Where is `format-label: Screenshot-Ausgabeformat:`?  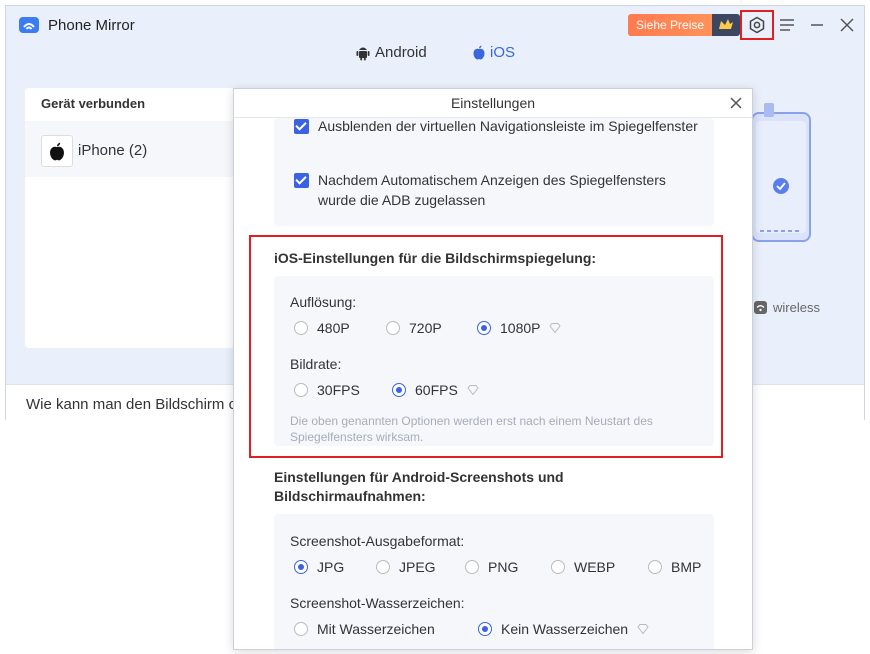
format-label: Screenshot-Ausgabeformat: is located at coordinates (377, 541).